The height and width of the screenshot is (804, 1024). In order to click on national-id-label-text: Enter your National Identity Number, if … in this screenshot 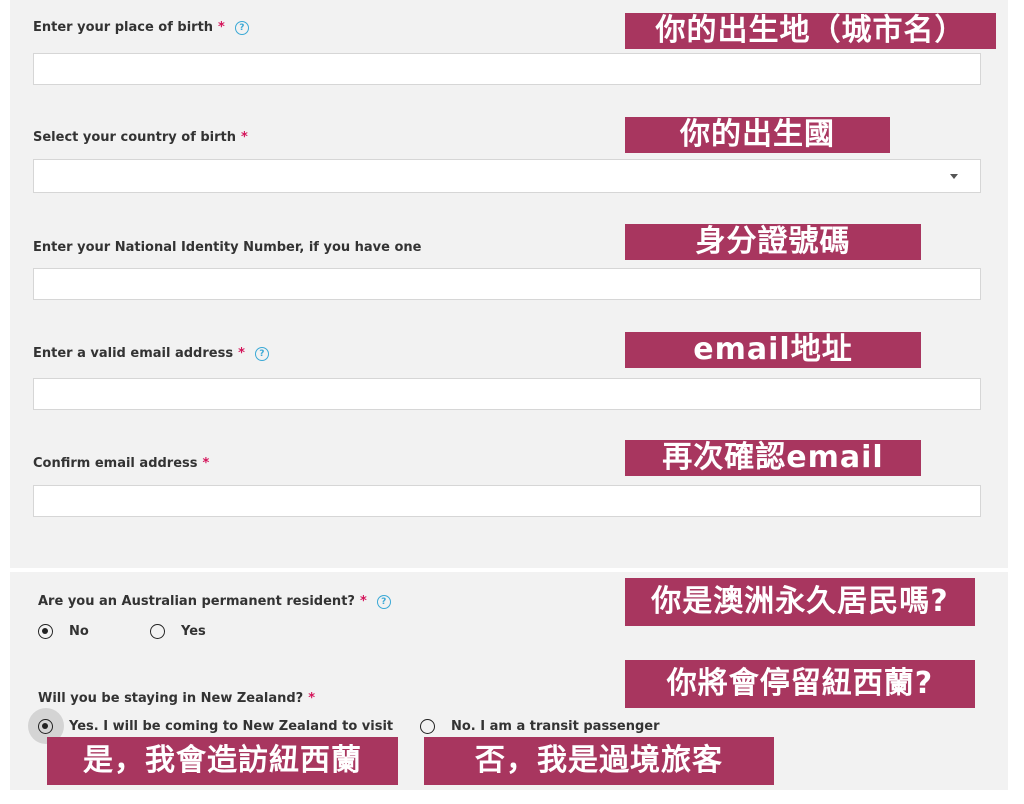, I will do `click(227, 247)`.